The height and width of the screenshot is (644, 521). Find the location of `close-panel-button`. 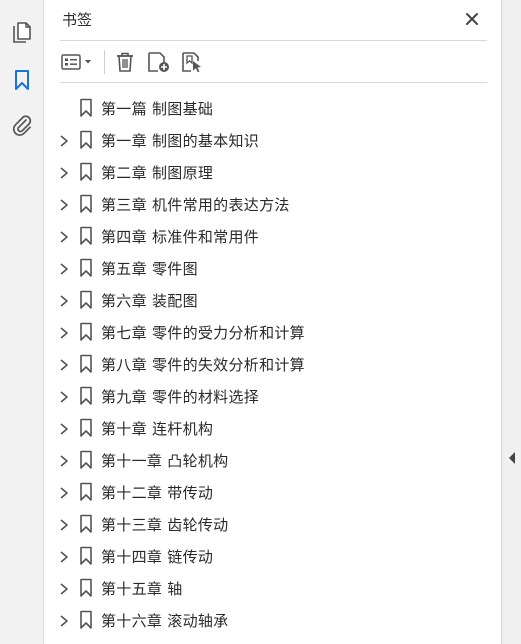

close-panel-button is located at coordinates (472, 19).